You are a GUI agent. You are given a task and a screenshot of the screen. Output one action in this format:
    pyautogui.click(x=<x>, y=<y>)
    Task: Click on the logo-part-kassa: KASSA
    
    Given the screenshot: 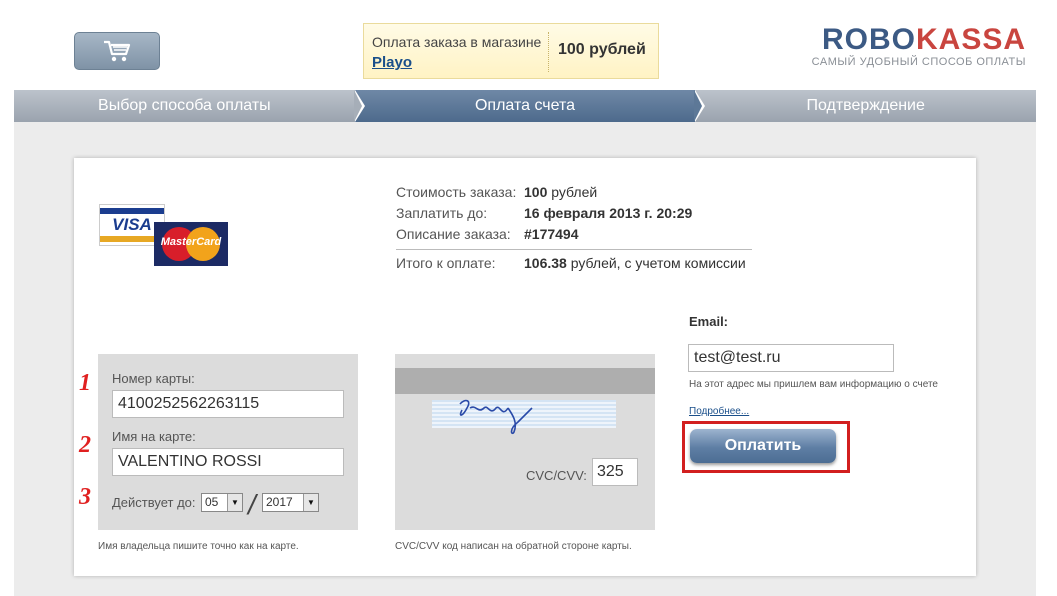 What is the action you would take?
    pyautogui.click(x=970, y=39)
    